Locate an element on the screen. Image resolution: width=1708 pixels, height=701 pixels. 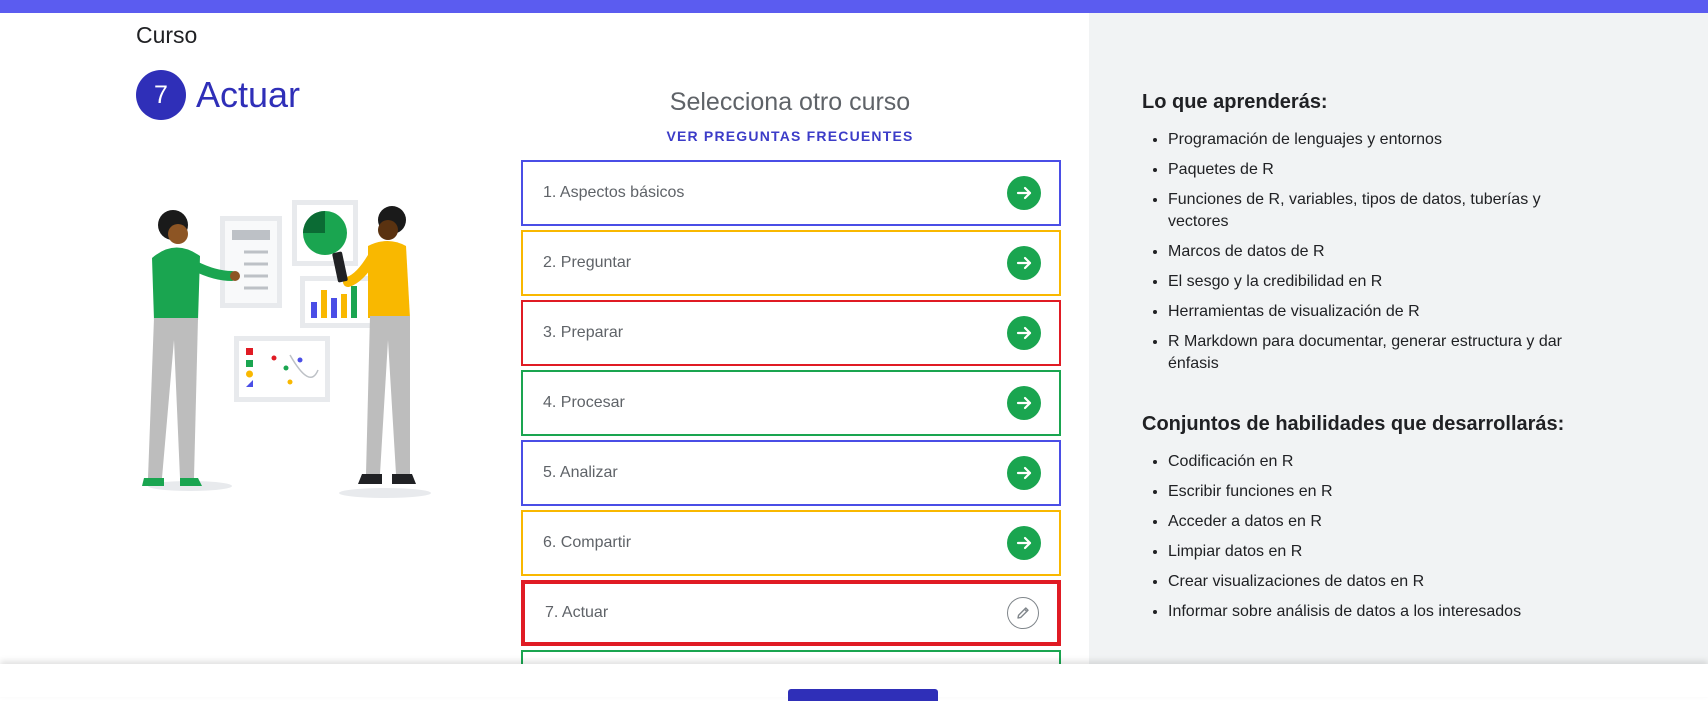
course-item: 3. Preparar is located at coordinates (791, 333).